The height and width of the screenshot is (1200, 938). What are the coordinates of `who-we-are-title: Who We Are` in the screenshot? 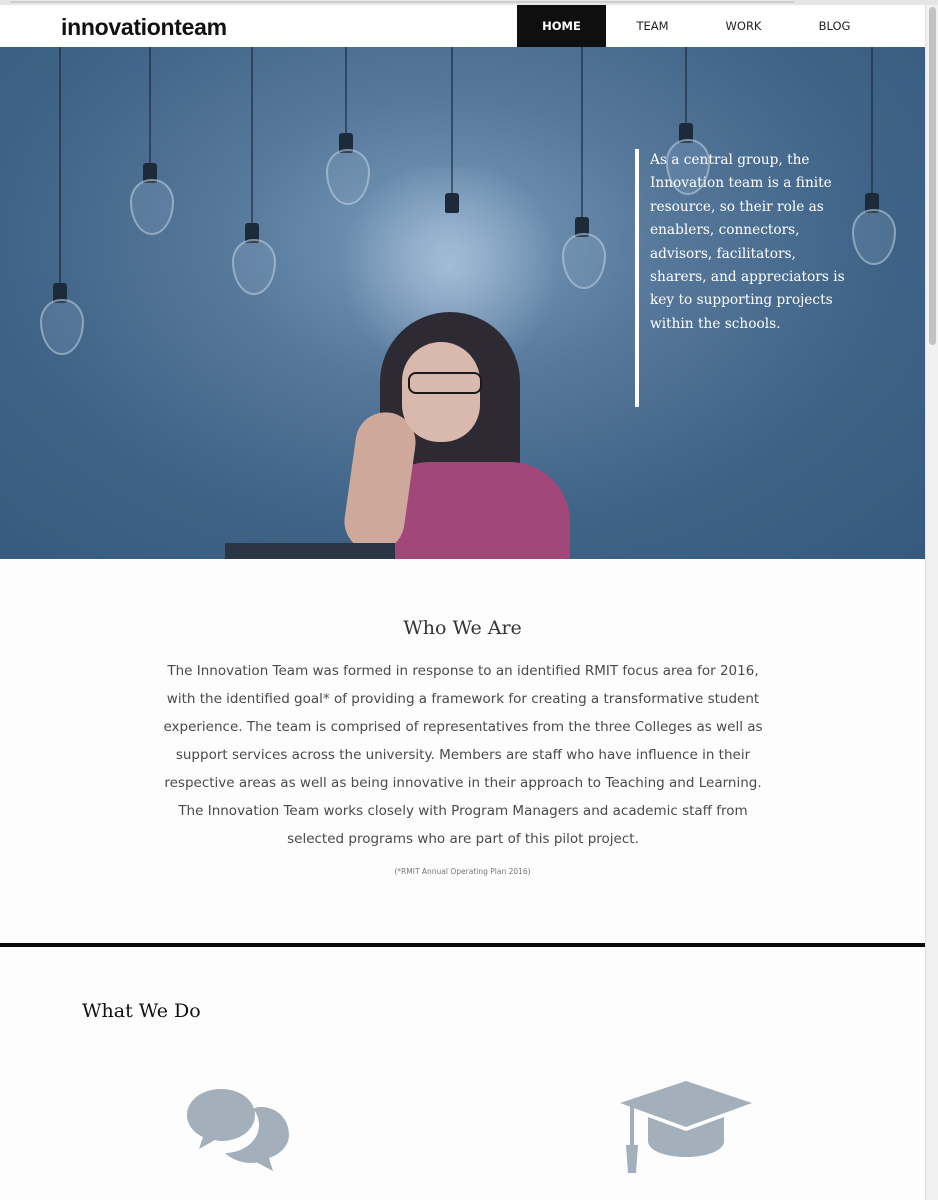 It's located at (462, 628).